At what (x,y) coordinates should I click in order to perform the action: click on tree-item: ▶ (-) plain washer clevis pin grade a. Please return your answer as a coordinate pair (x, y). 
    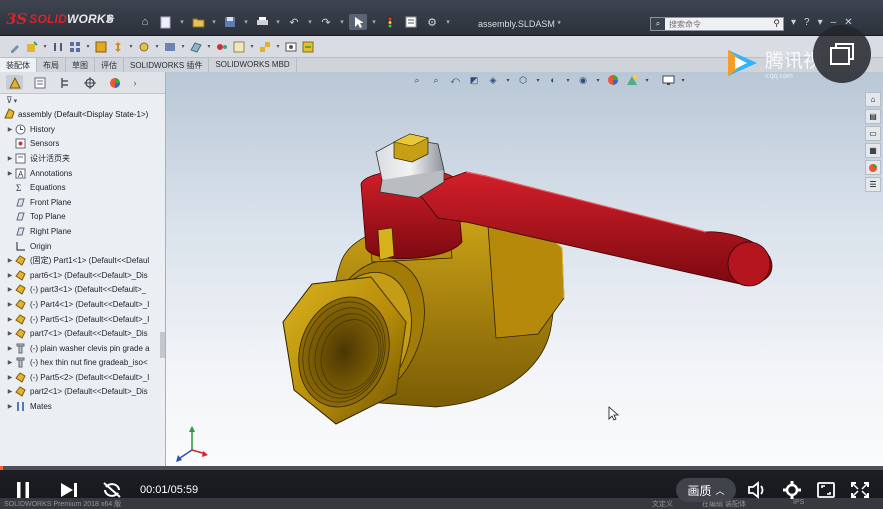
    Looking at the image, I should click on (82, 348).